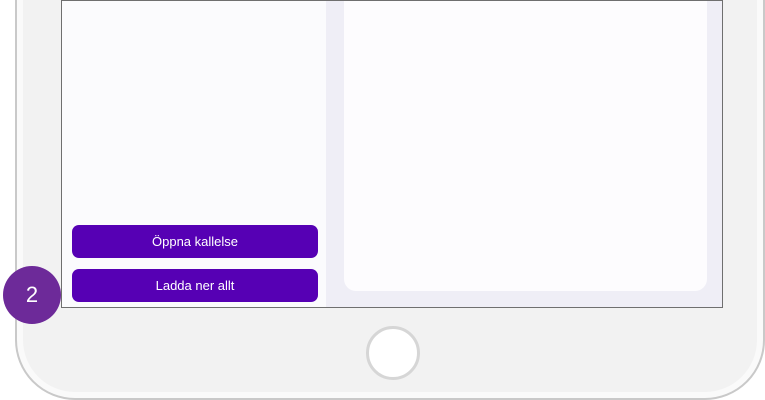  I want to click on step-number-badge: 2, so click(32, 295).